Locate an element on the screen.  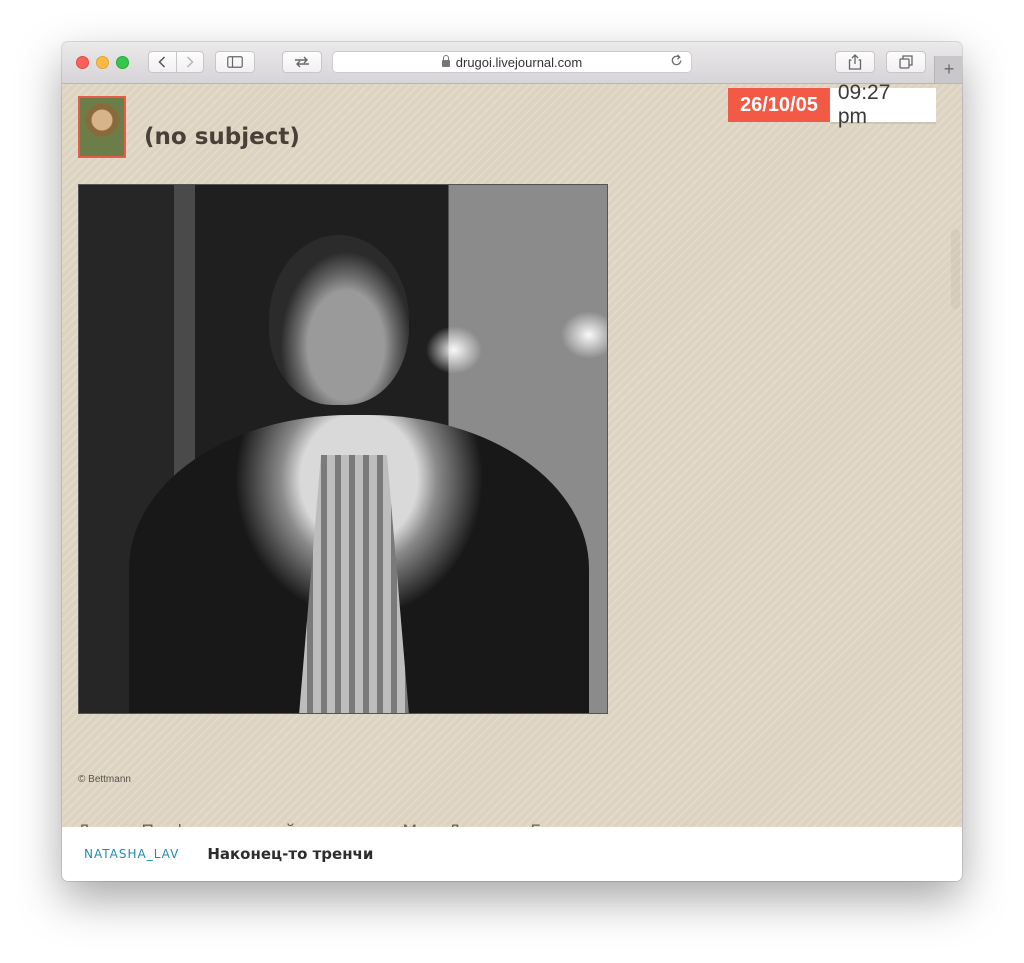
show-tabs-button is located at coordinates (906, 62).